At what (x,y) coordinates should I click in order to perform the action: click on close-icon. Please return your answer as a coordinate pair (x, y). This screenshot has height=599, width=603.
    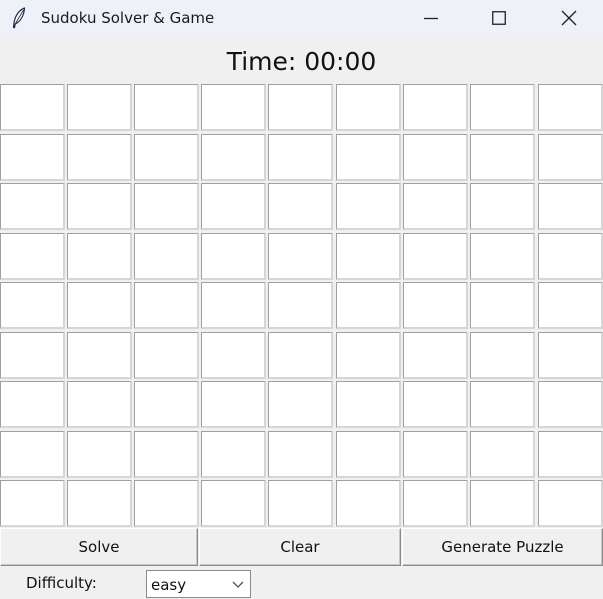
    Looking at the image, I should click on (569, 18).